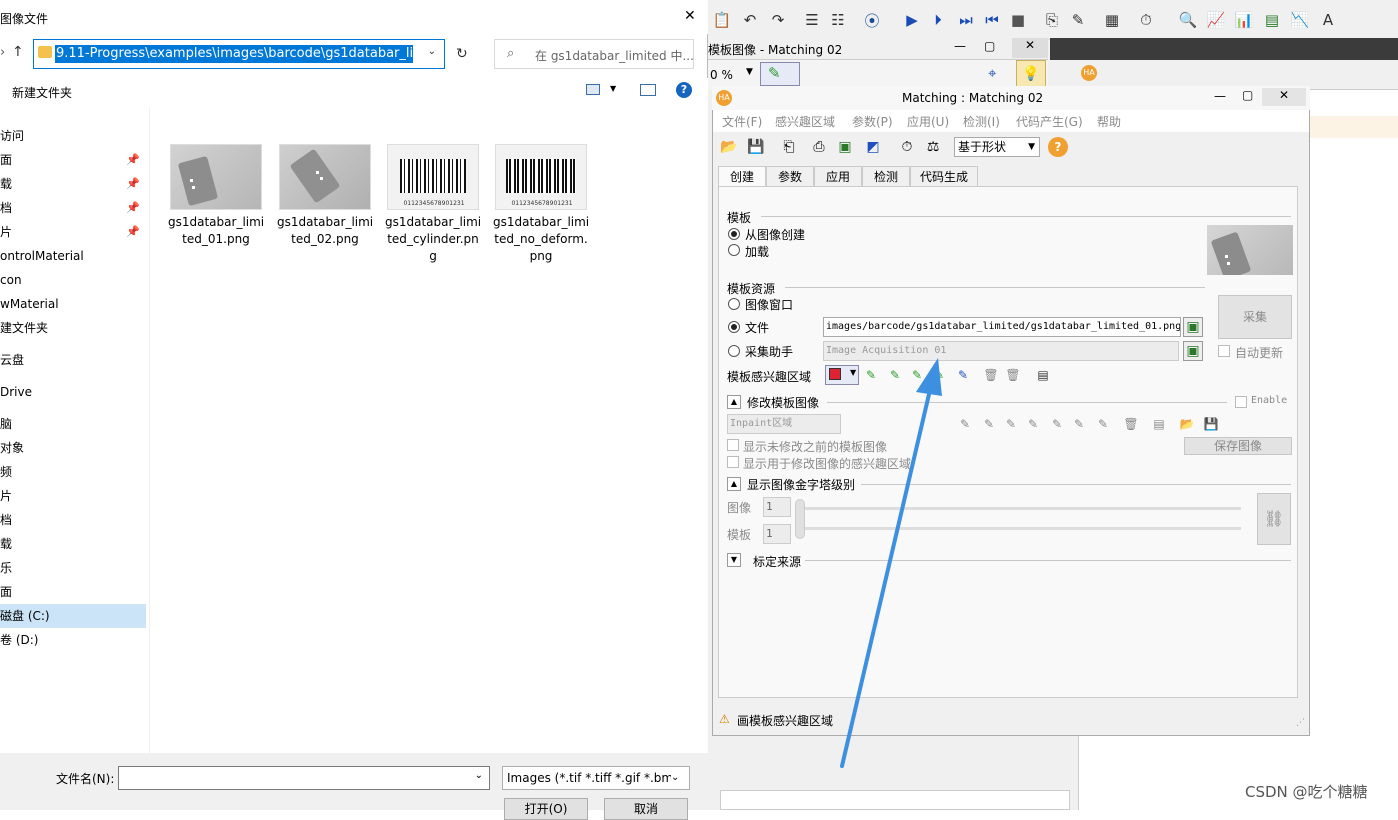 This screenshot has width=1398, height=820. I want to click on expand-icon: ▼, so click(734, 560).